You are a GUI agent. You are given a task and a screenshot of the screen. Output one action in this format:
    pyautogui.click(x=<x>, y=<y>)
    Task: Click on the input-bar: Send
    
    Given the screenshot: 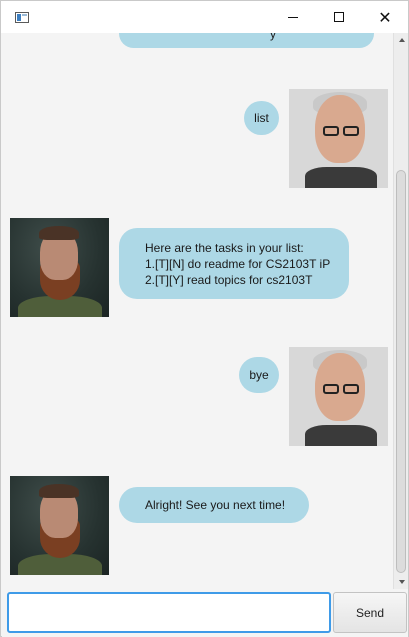 What is the action you would take?
    pyautogui.click(x=205, y=613)
    